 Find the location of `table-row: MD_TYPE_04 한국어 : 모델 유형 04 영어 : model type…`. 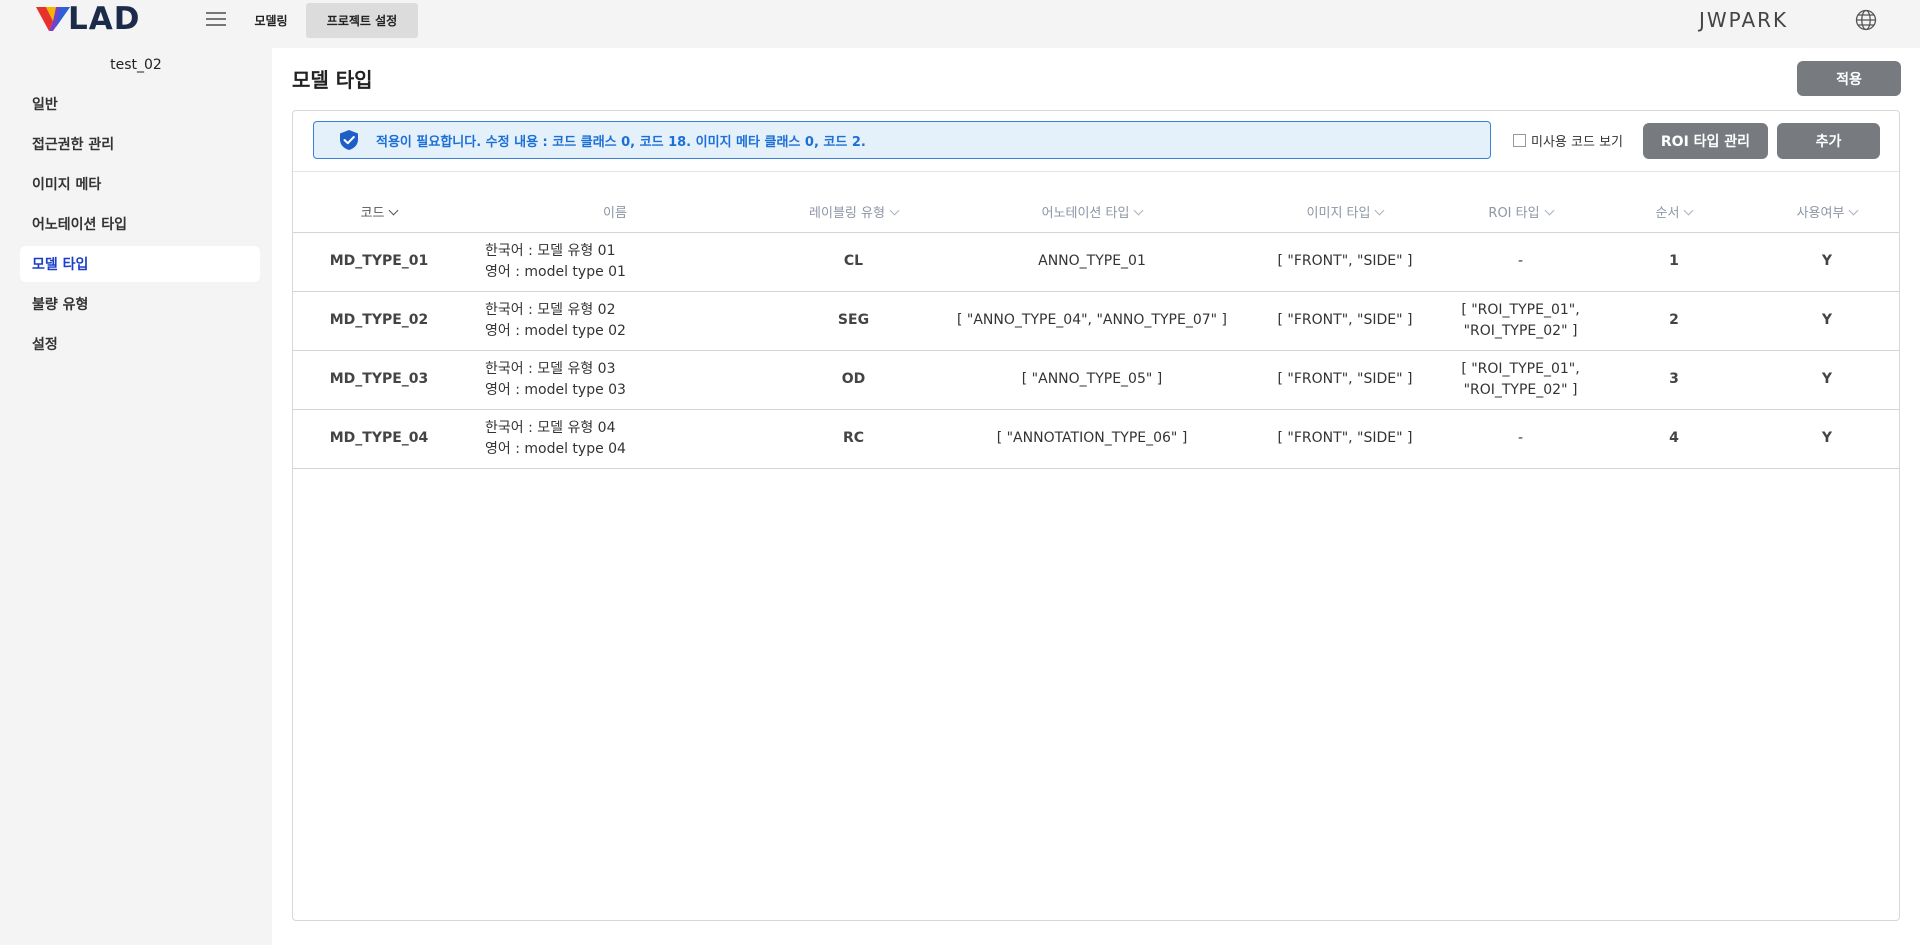

table-row: MD_TYPE_04 한국어 : 모델 유형 04 영어 : model type… is located at coordinates (1096, 439).